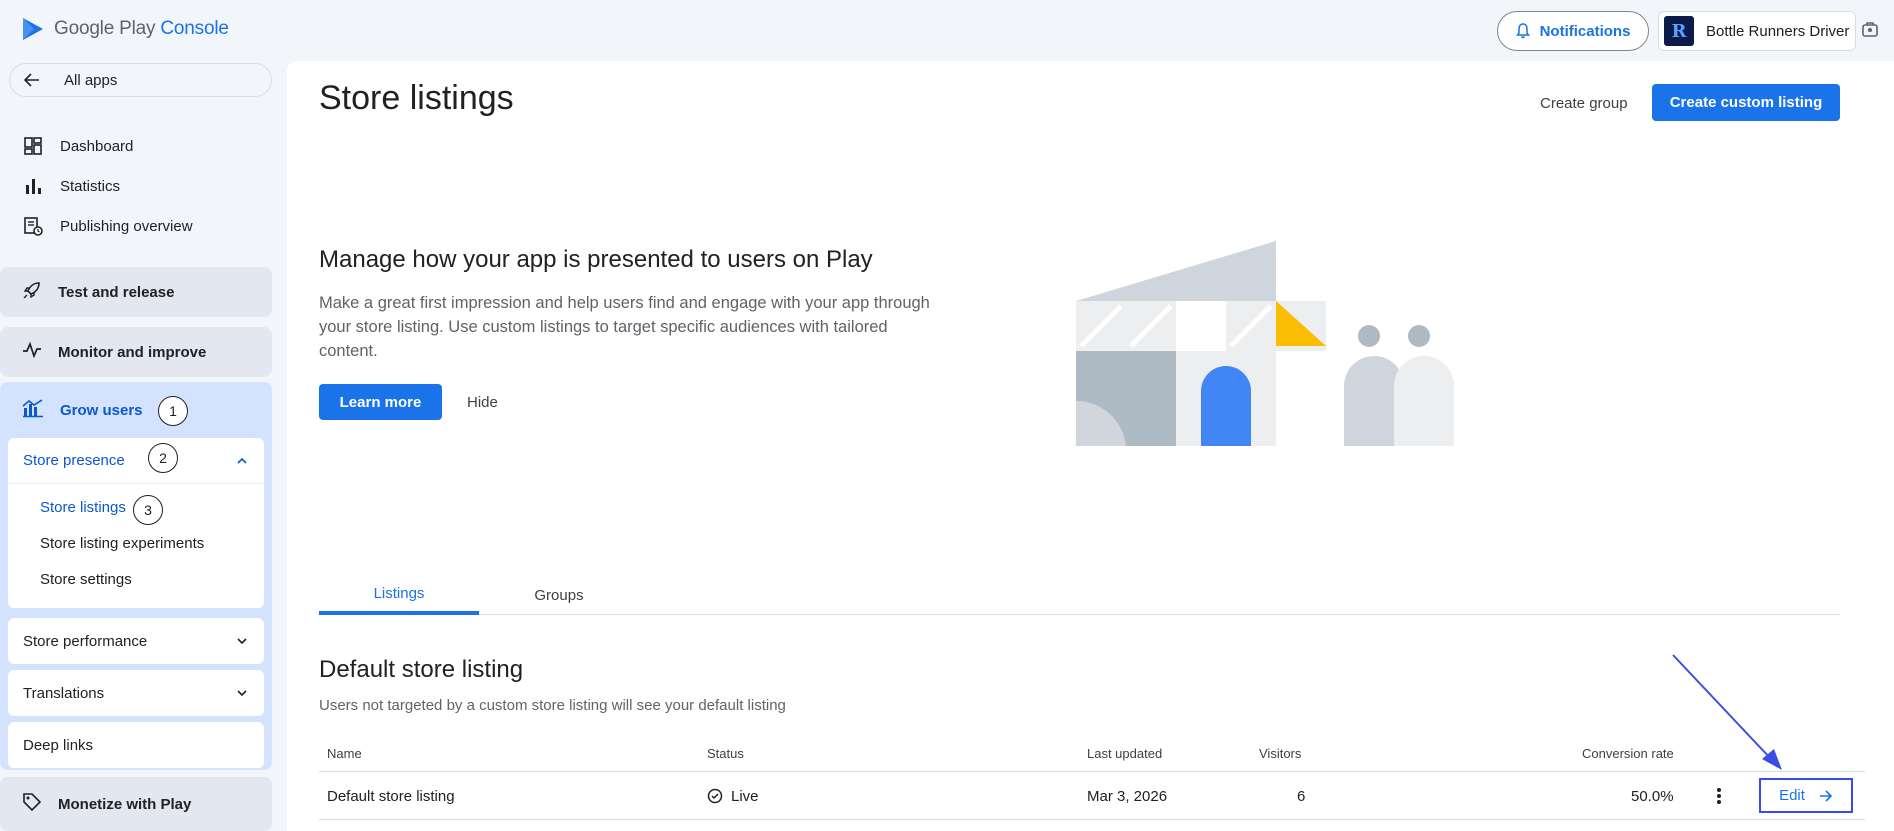 The height and width of the screenshot is (831, 1894). I want to click on sidebar-item-label: Dashboard, so click(97, 146).